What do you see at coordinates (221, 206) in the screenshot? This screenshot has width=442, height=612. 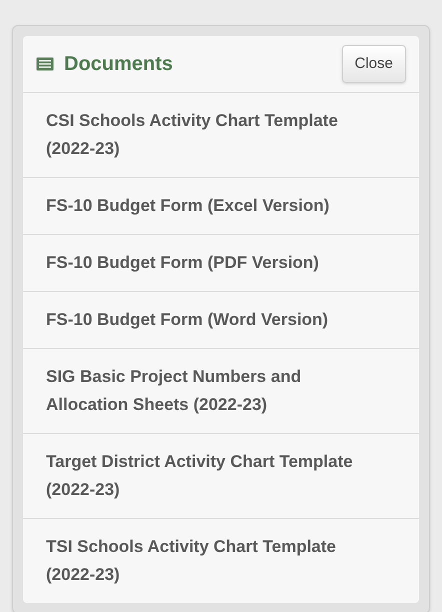 I see `document-link: FS-10 Budget Form (Excel Version)` at bounding box center [221, 206].